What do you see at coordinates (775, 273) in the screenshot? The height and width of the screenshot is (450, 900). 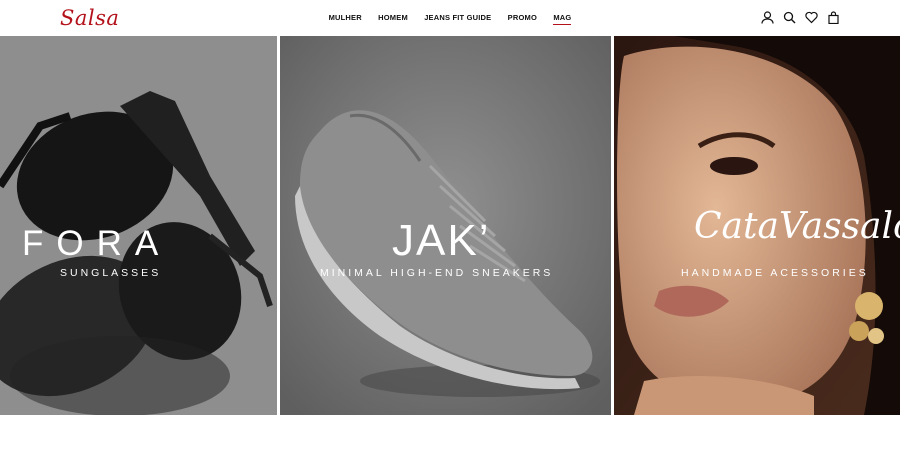 I see `panel-subtitle: HANDMADE ACESSORIES` at bounding box center [775, 273].